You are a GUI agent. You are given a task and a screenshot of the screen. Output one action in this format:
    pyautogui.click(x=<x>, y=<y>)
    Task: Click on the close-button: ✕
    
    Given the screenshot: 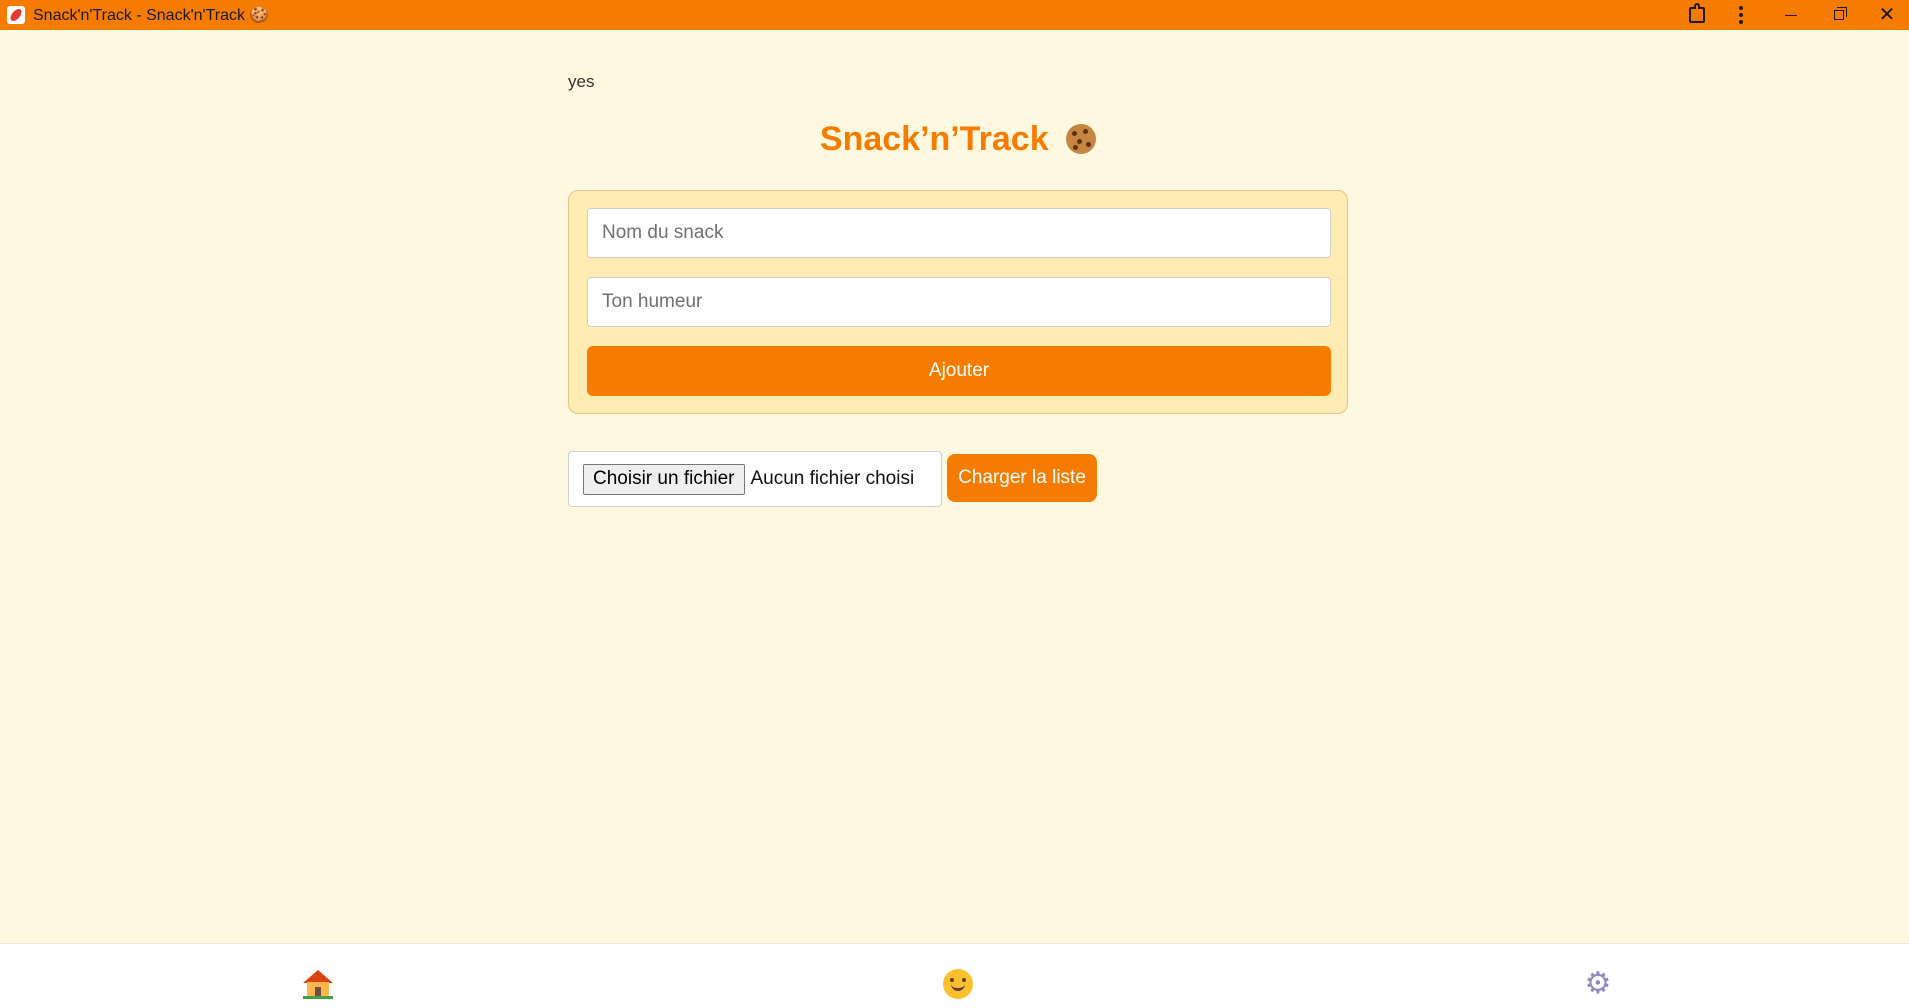 What is the action you would take?
    pyautogui.click(x=1887, y=15)
    